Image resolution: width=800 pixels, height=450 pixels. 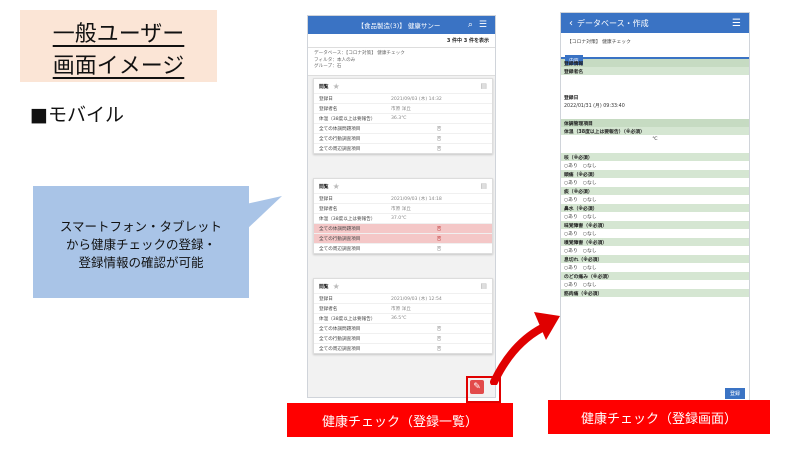 I want to click on field-label-cough: 咳（※必須）, so click(x=655, y=157).